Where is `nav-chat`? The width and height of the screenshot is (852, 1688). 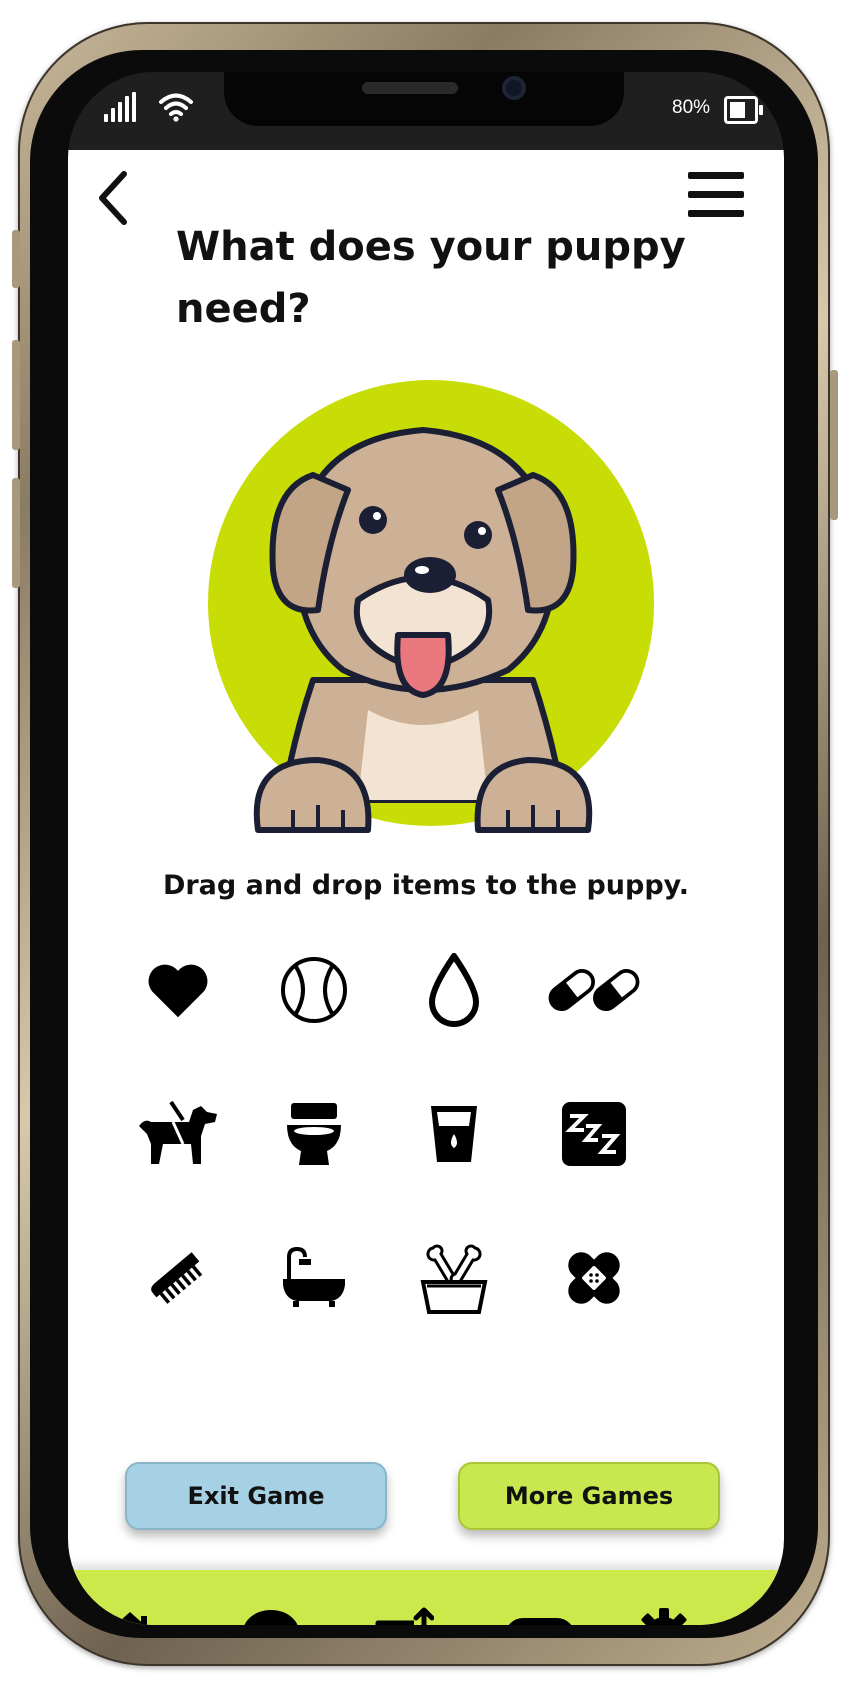
nav-chat is located at coordinates (270, 1610).